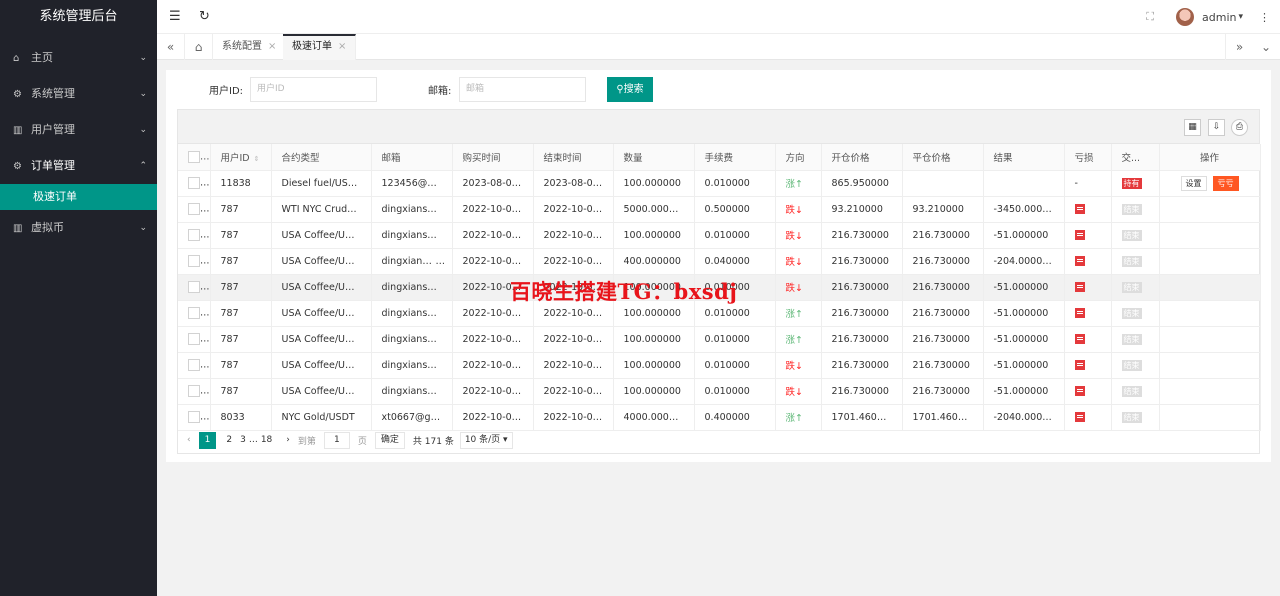 This screenshot has height=596, width=1280. Describe the element at coordinates (306, 441) in the screenshot. I see `goto-label: 到第` at that location.